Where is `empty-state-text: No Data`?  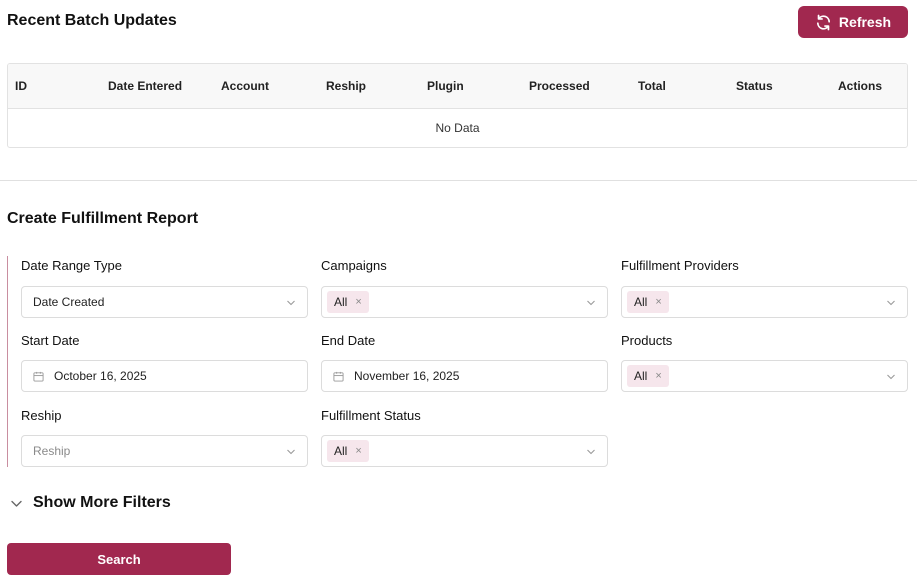
empty-state-text: No Data is located at coordinates (457, 128).